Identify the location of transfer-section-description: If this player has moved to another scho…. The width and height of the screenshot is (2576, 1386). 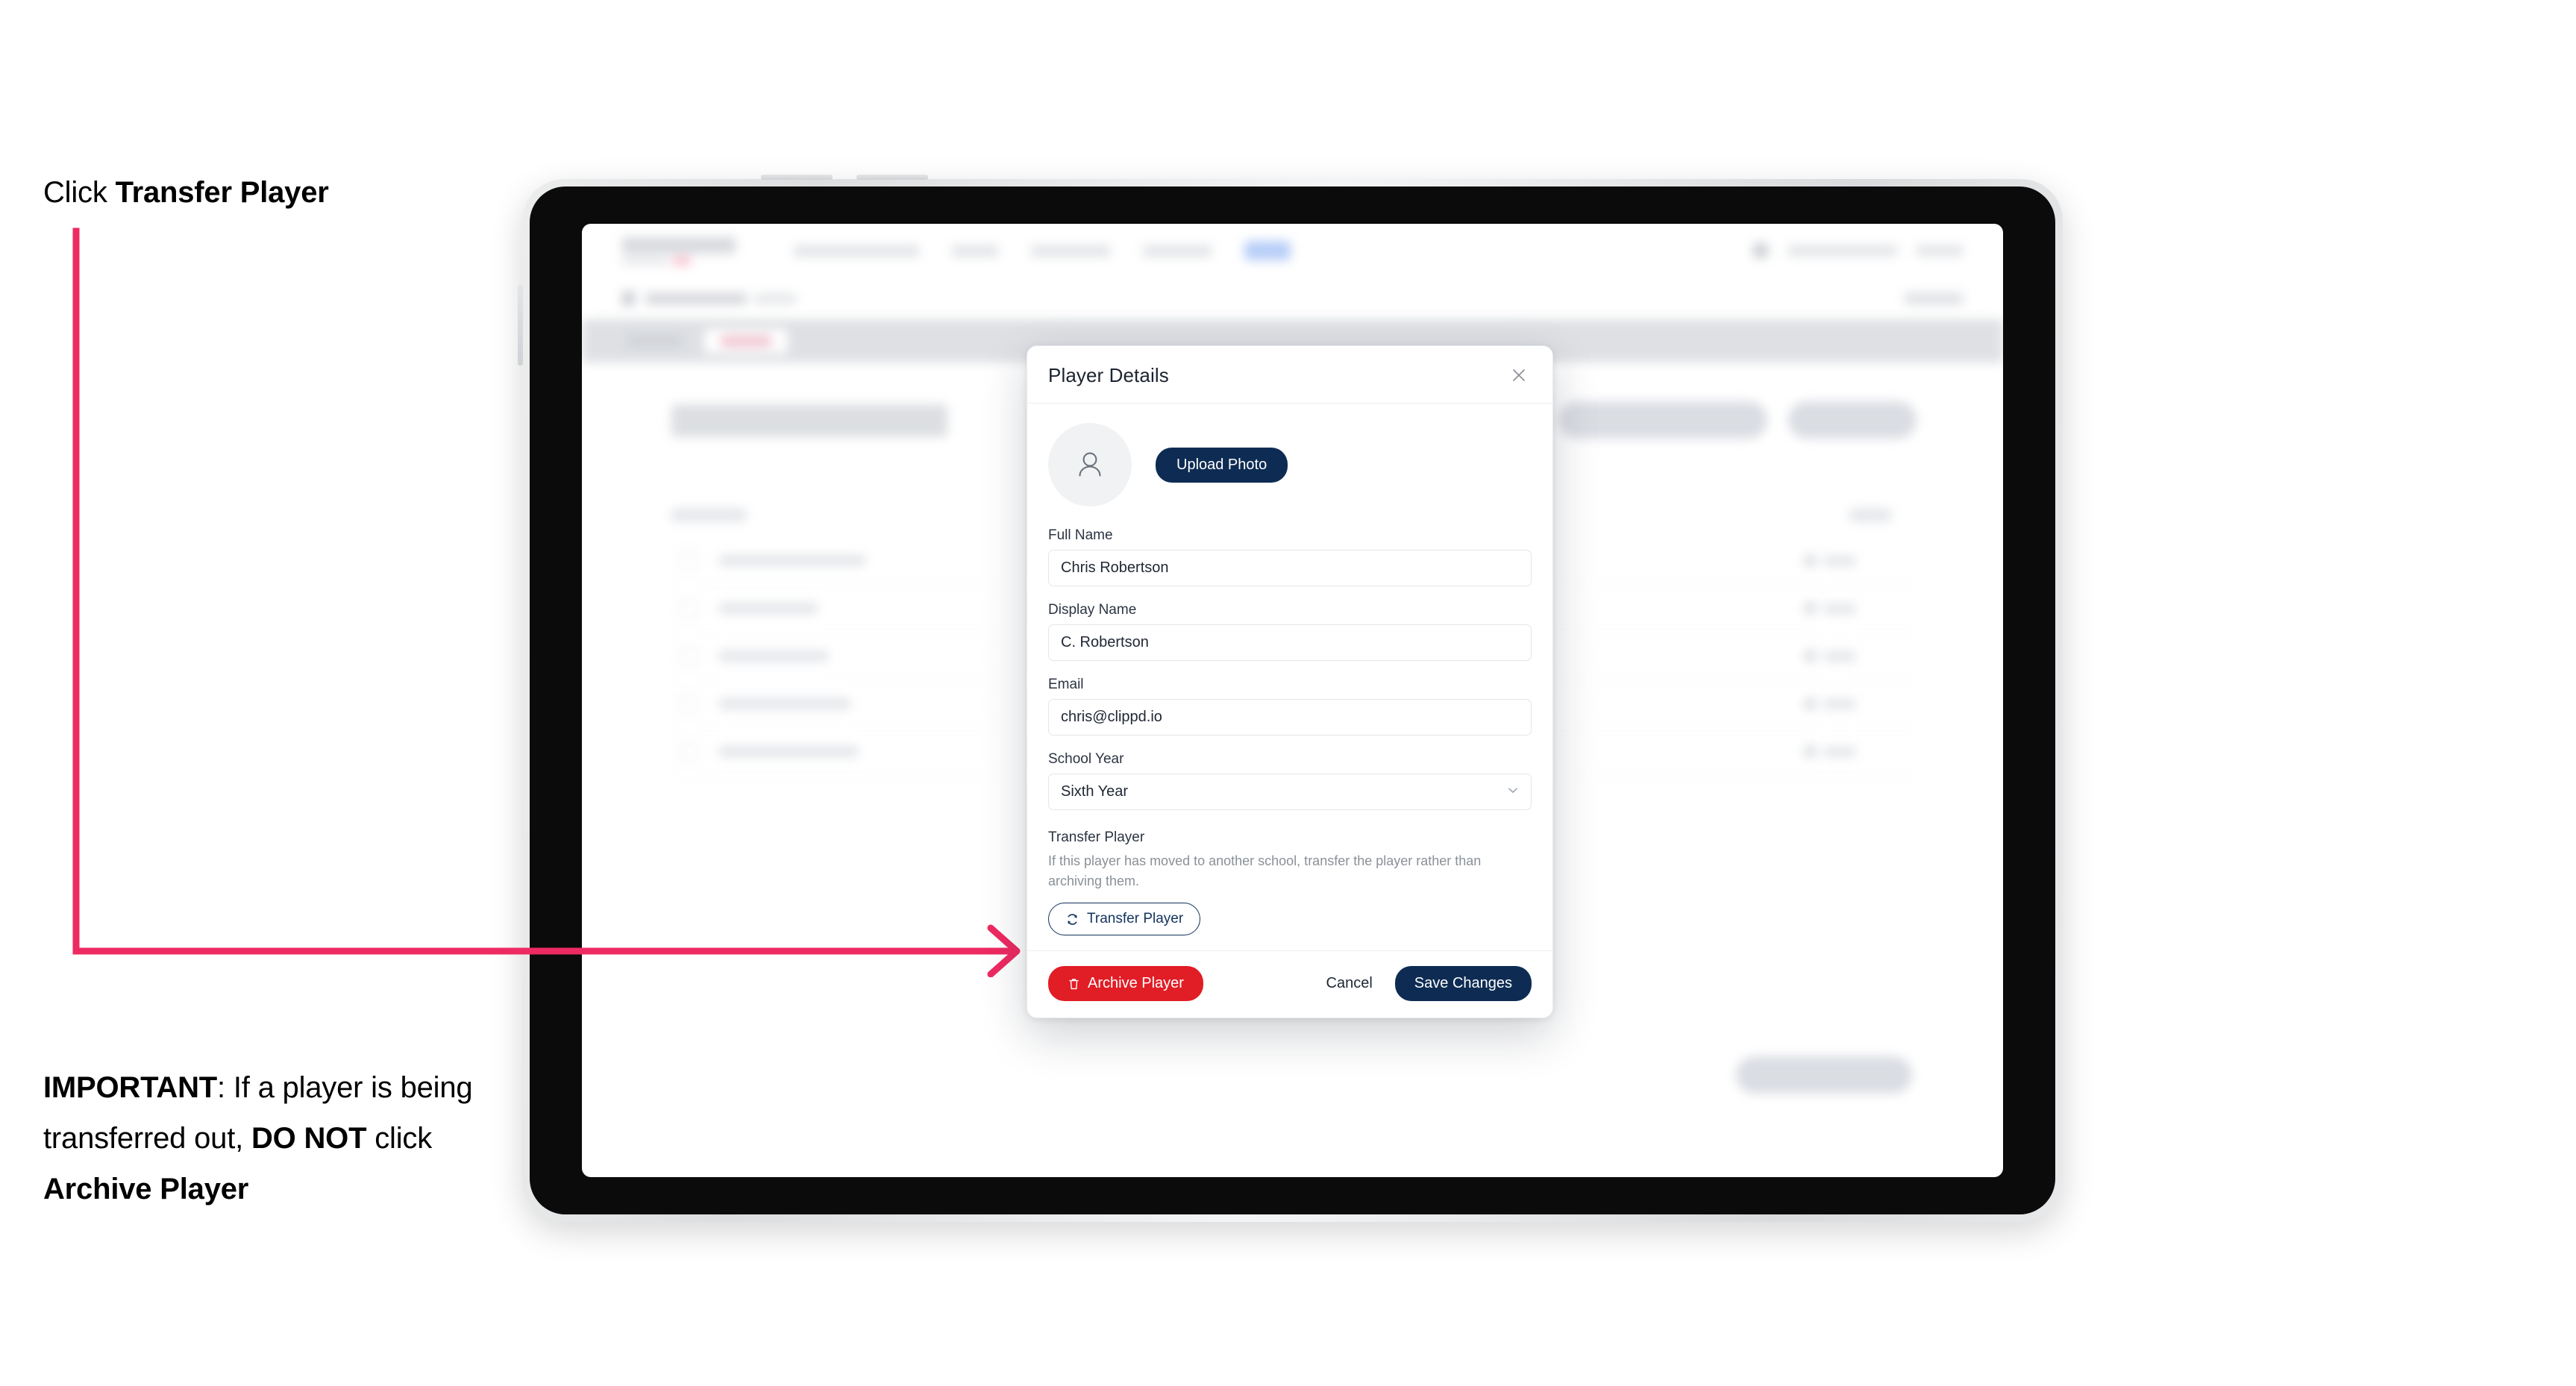
(1265, 870).